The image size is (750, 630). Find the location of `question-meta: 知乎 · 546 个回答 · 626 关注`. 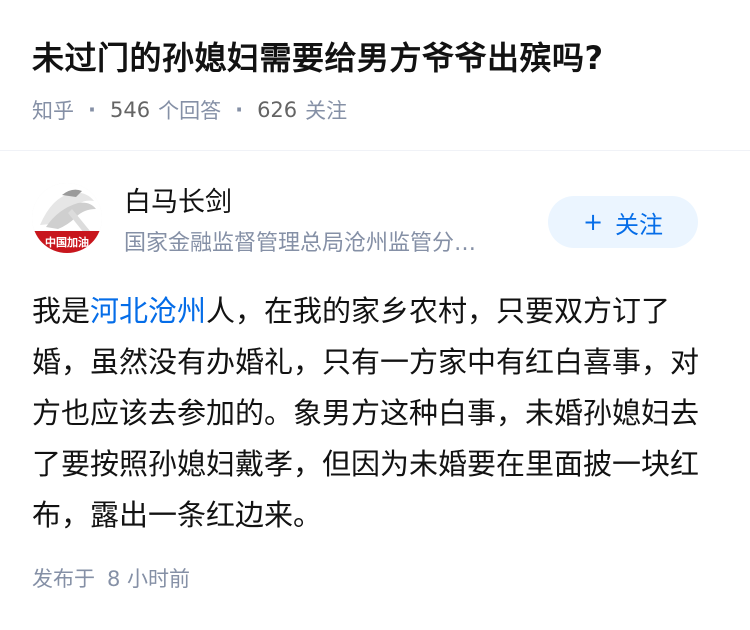

question-meta: 知乎 · 546 个回答 · 626 关注 is located at coordinates (189, 110).